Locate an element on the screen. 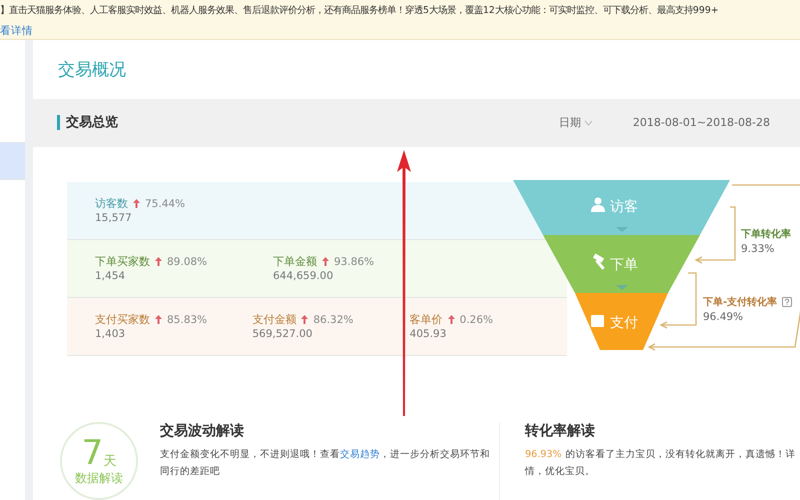  metric-label: 支付买家数 is located at coordinates (122, 320).